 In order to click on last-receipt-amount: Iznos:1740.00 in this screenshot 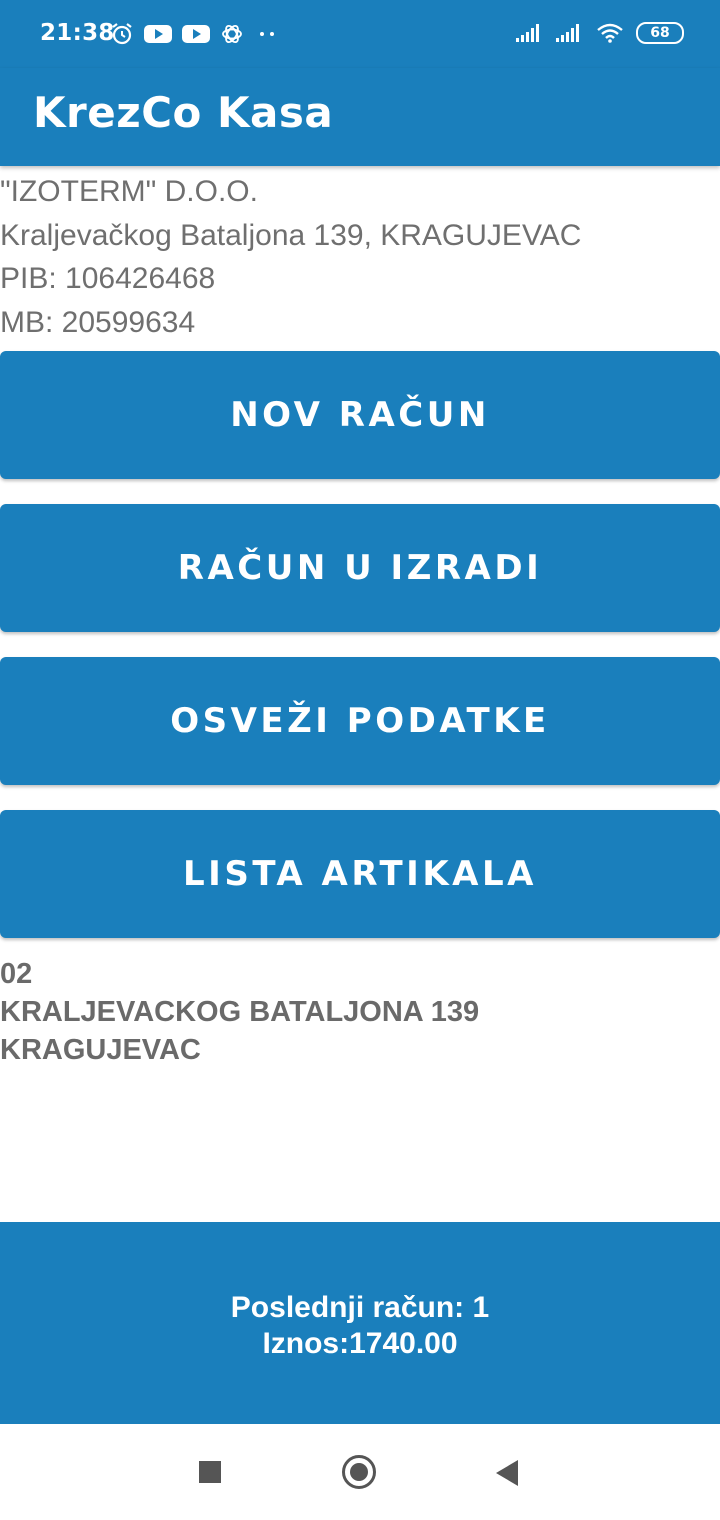, I will do `click(360, 1343)`.